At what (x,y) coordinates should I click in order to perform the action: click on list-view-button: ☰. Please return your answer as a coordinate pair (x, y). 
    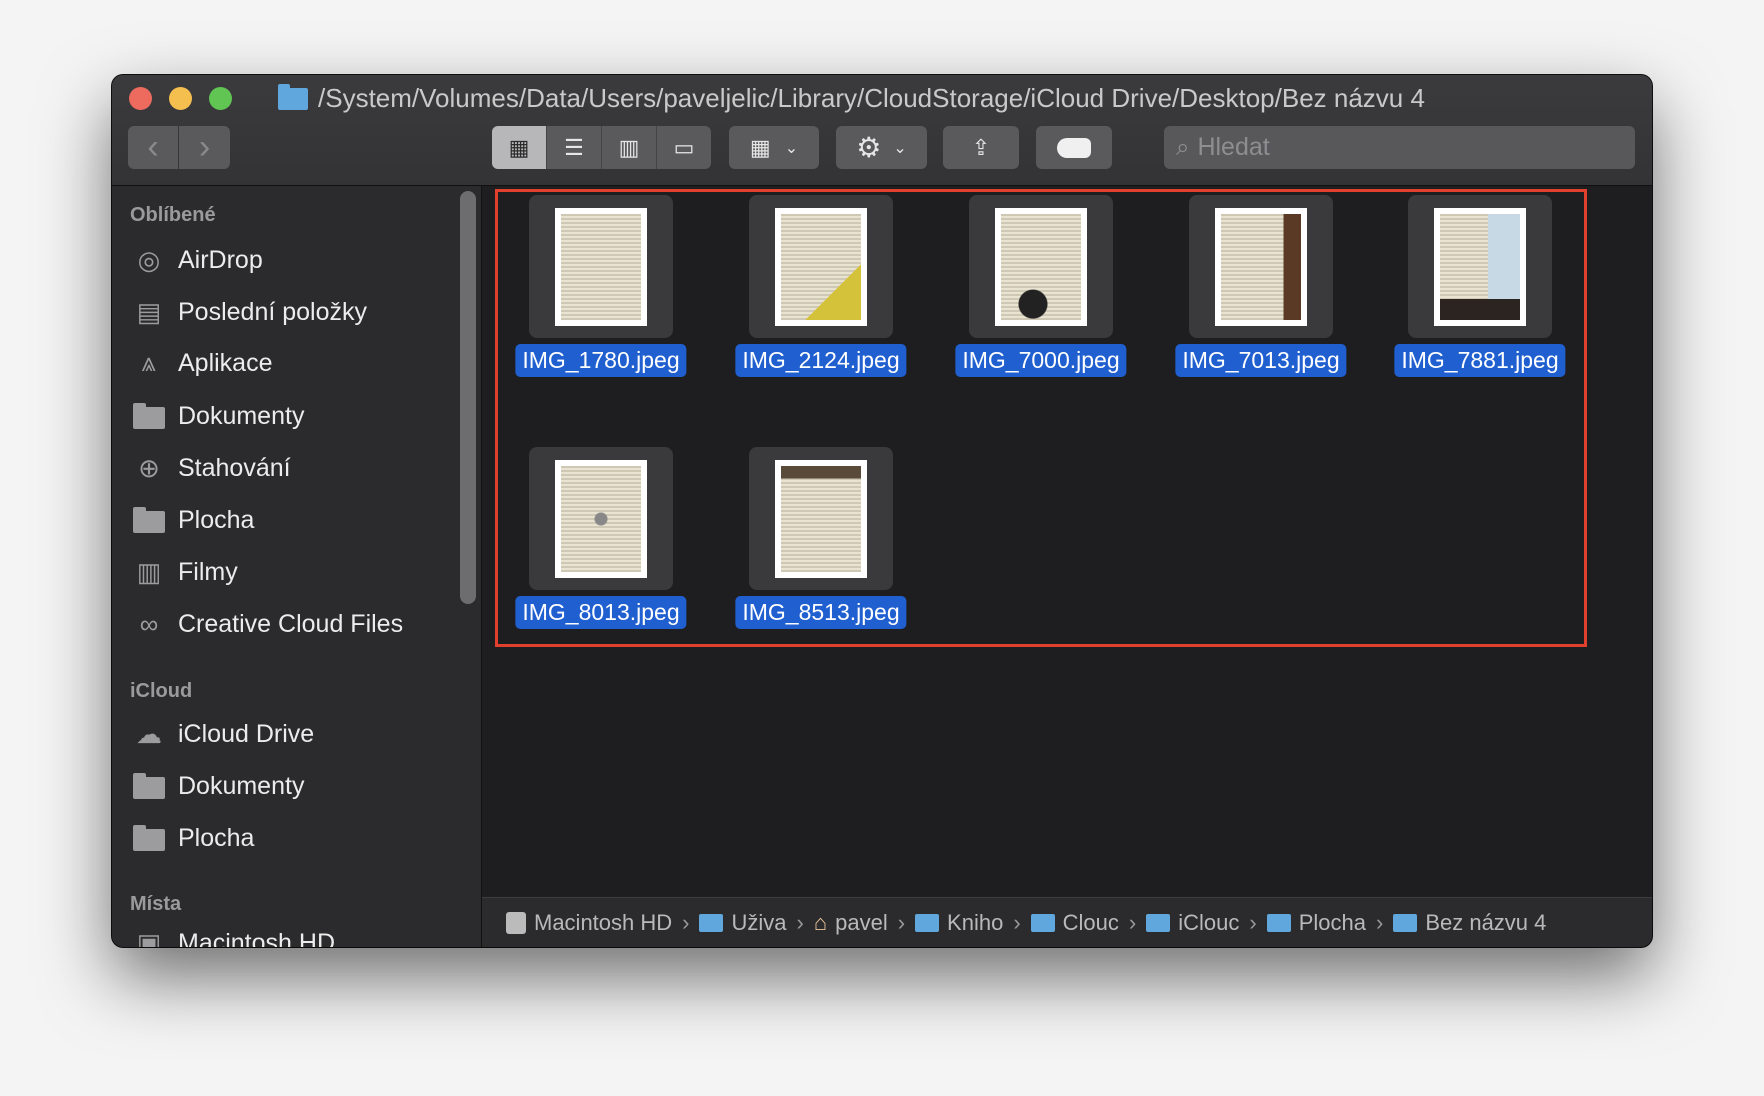
    Looking at the image, I should click on (574, 147).